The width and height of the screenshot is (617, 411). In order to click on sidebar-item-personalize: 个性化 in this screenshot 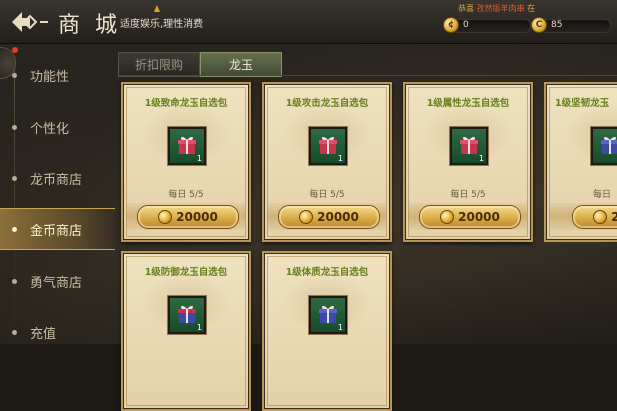, I will do `click(57, 127)`.